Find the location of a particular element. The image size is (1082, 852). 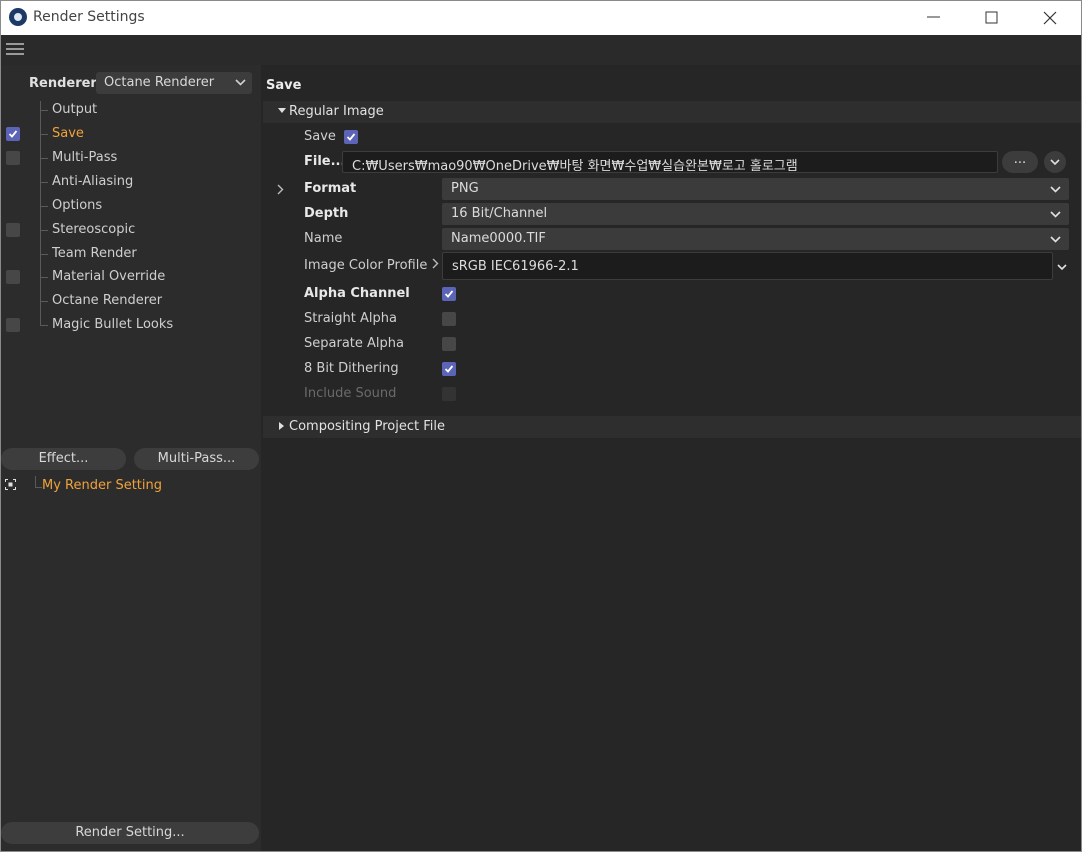

straight-alpha-checkbox is located at coordinates (449, 319).